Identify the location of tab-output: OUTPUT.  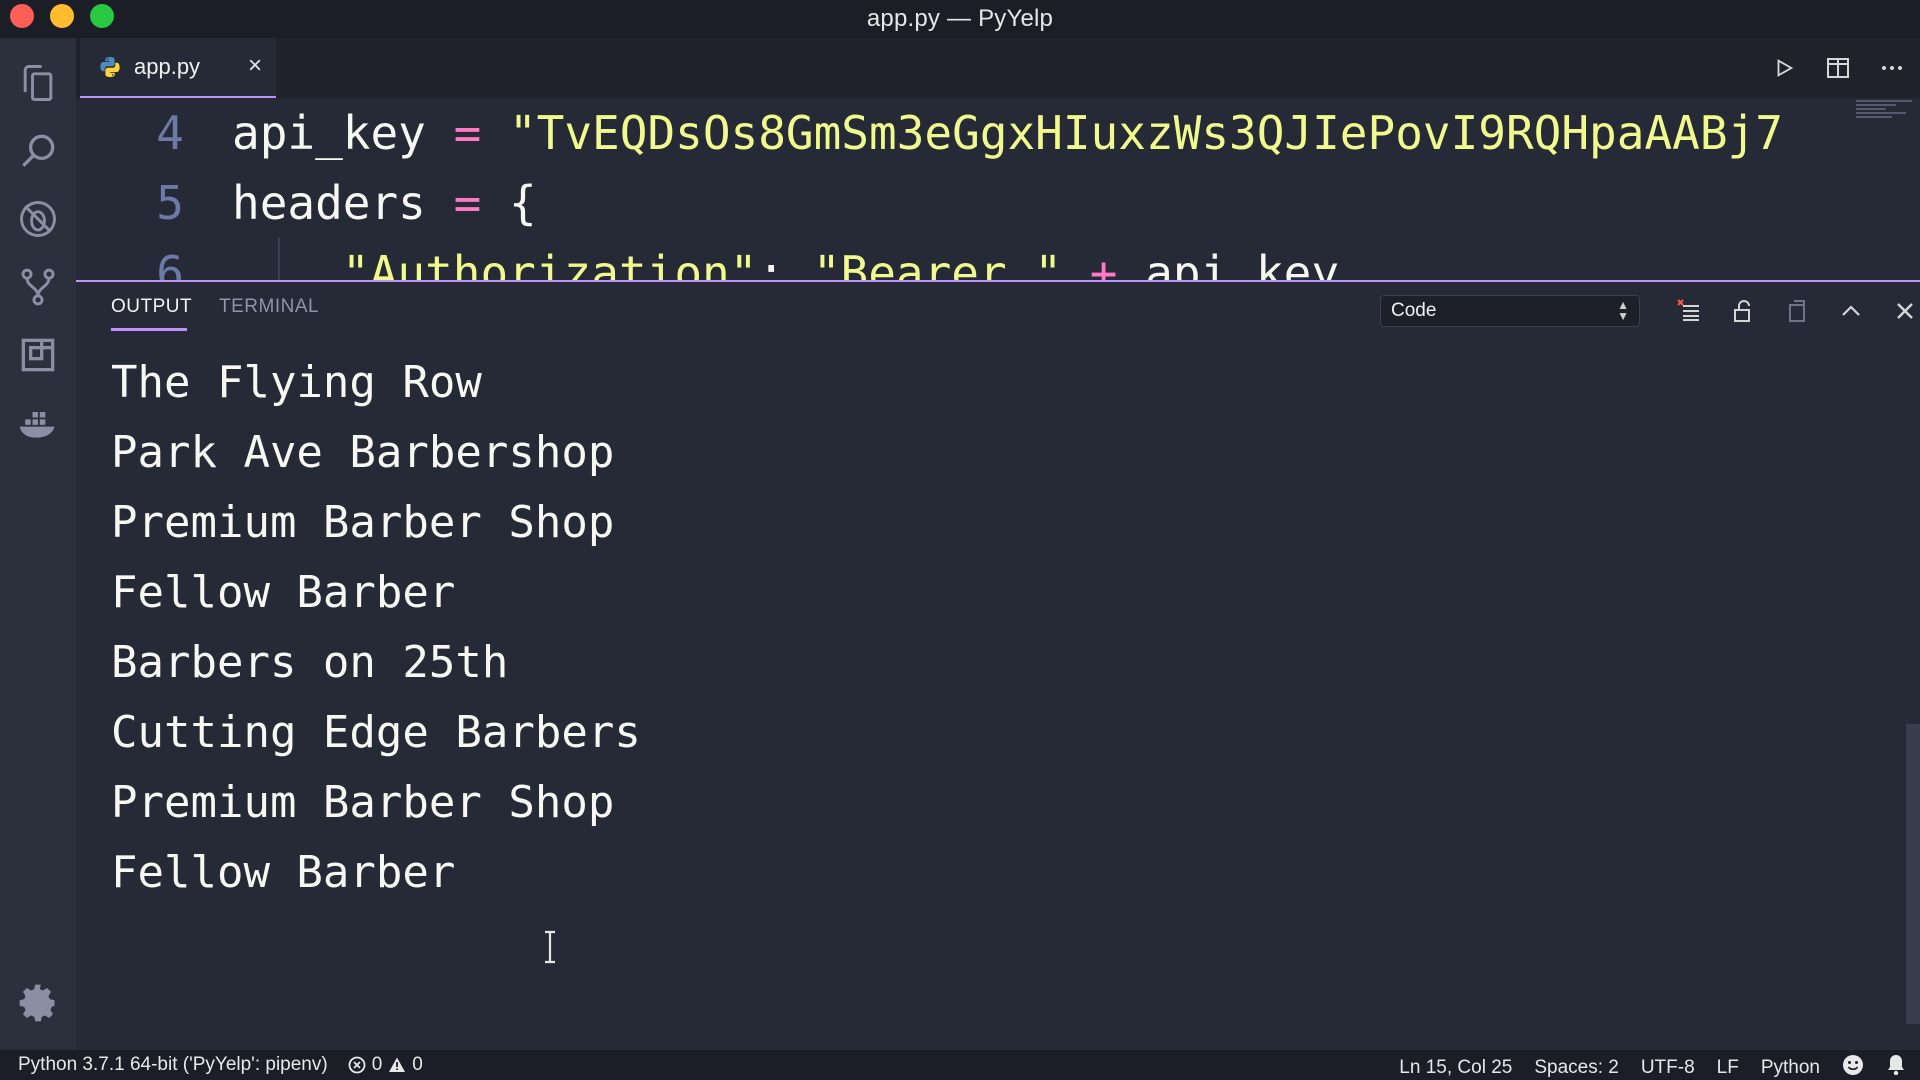
(151, 307).